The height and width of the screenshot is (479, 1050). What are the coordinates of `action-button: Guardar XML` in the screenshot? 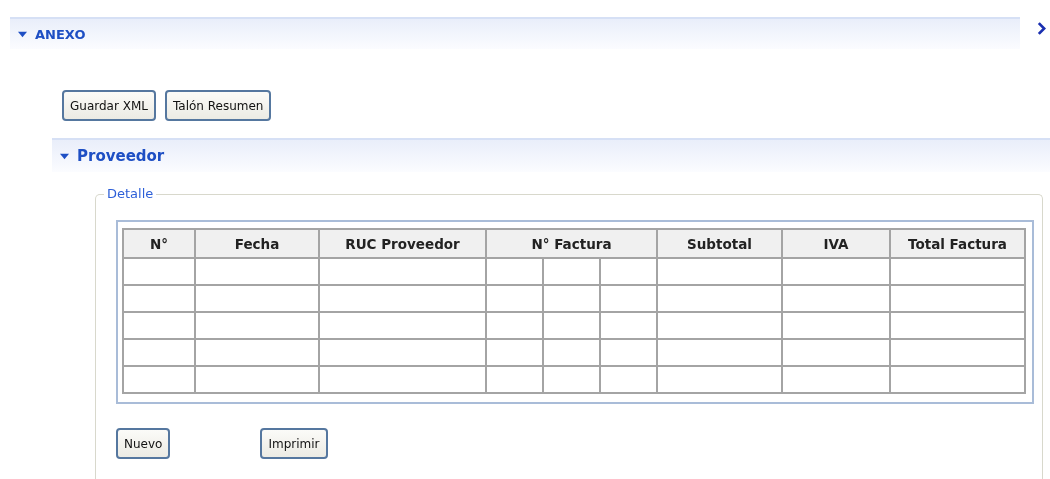 It's located at (109, 105).